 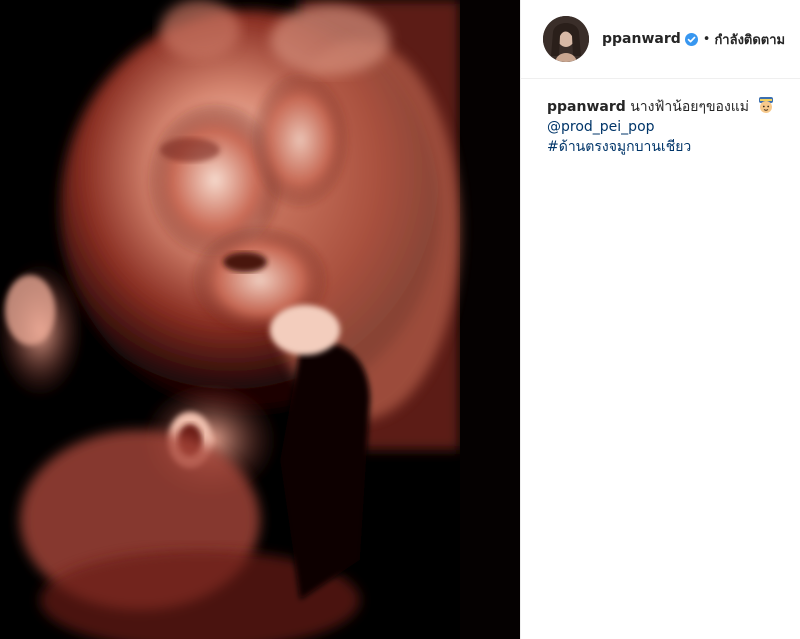 I want to click on avatar, so click(x=566, y=39).